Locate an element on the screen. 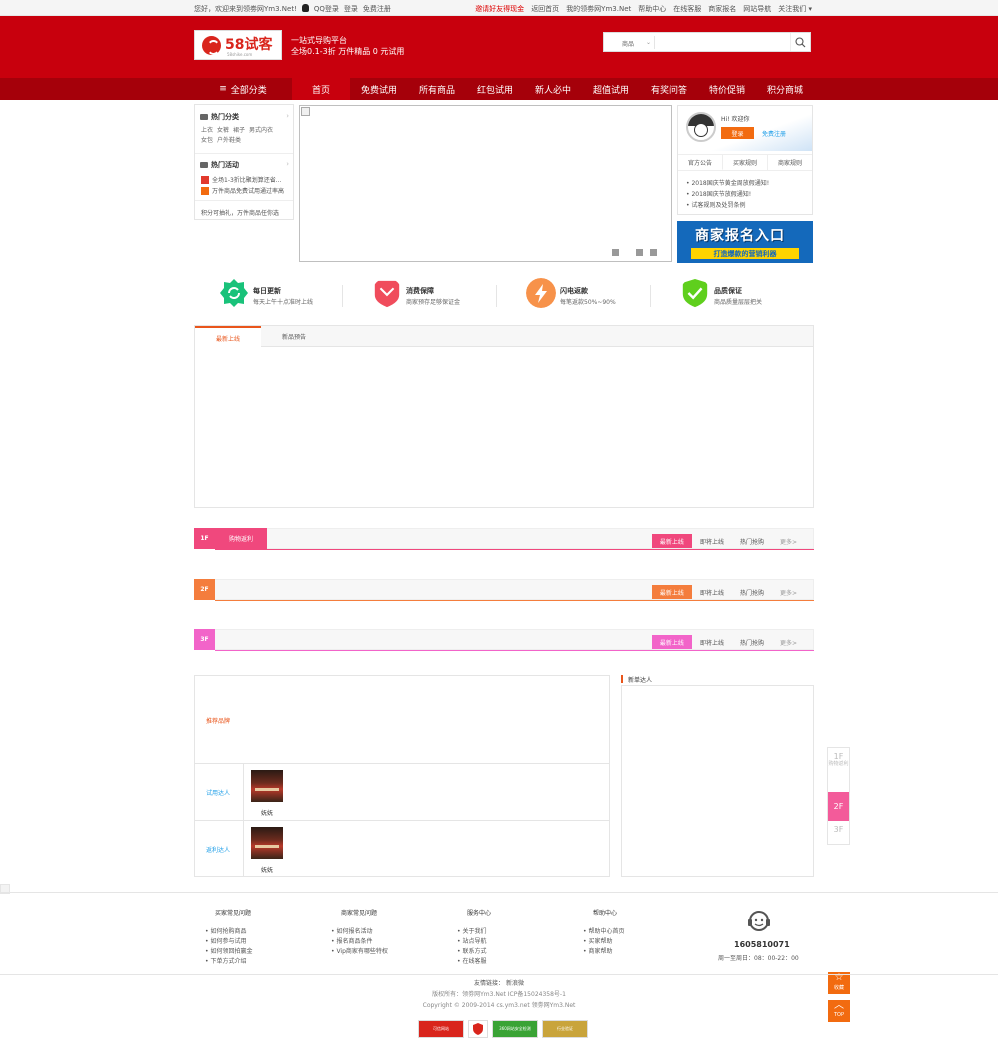  invite-friends-link: 邀请好友得现金 is located at coordinates (499, 9).